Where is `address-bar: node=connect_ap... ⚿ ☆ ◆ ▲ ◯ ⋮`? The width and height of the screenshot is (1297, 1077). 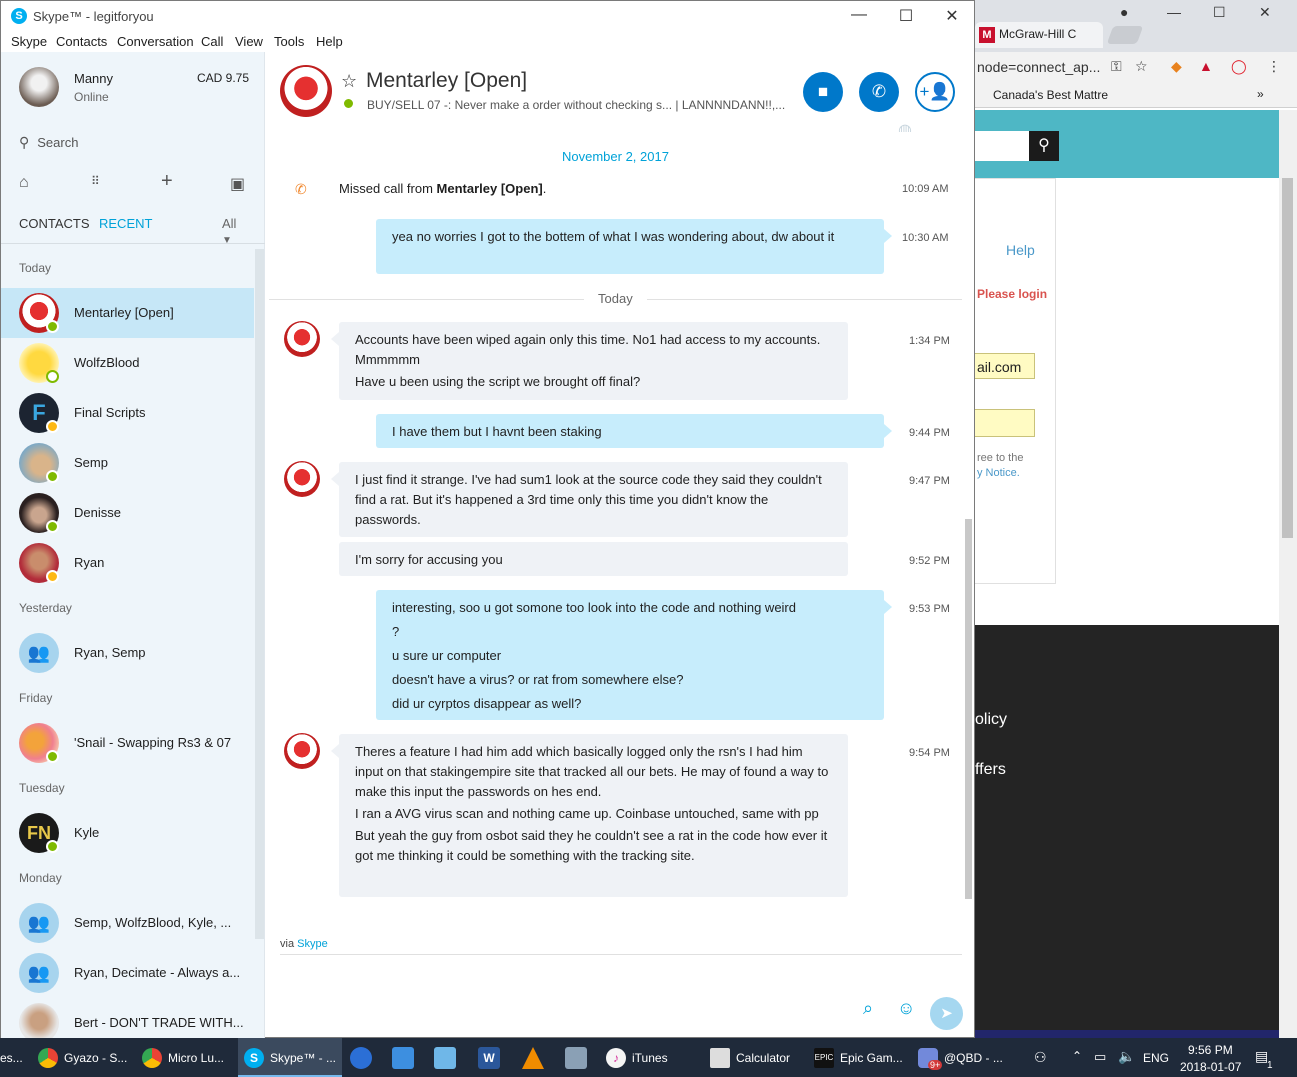 address-bar: node=connect_ap... ⚿ ☆ ◆ ▲ ◯ ⋮ is located at coordinates (1136, 67).